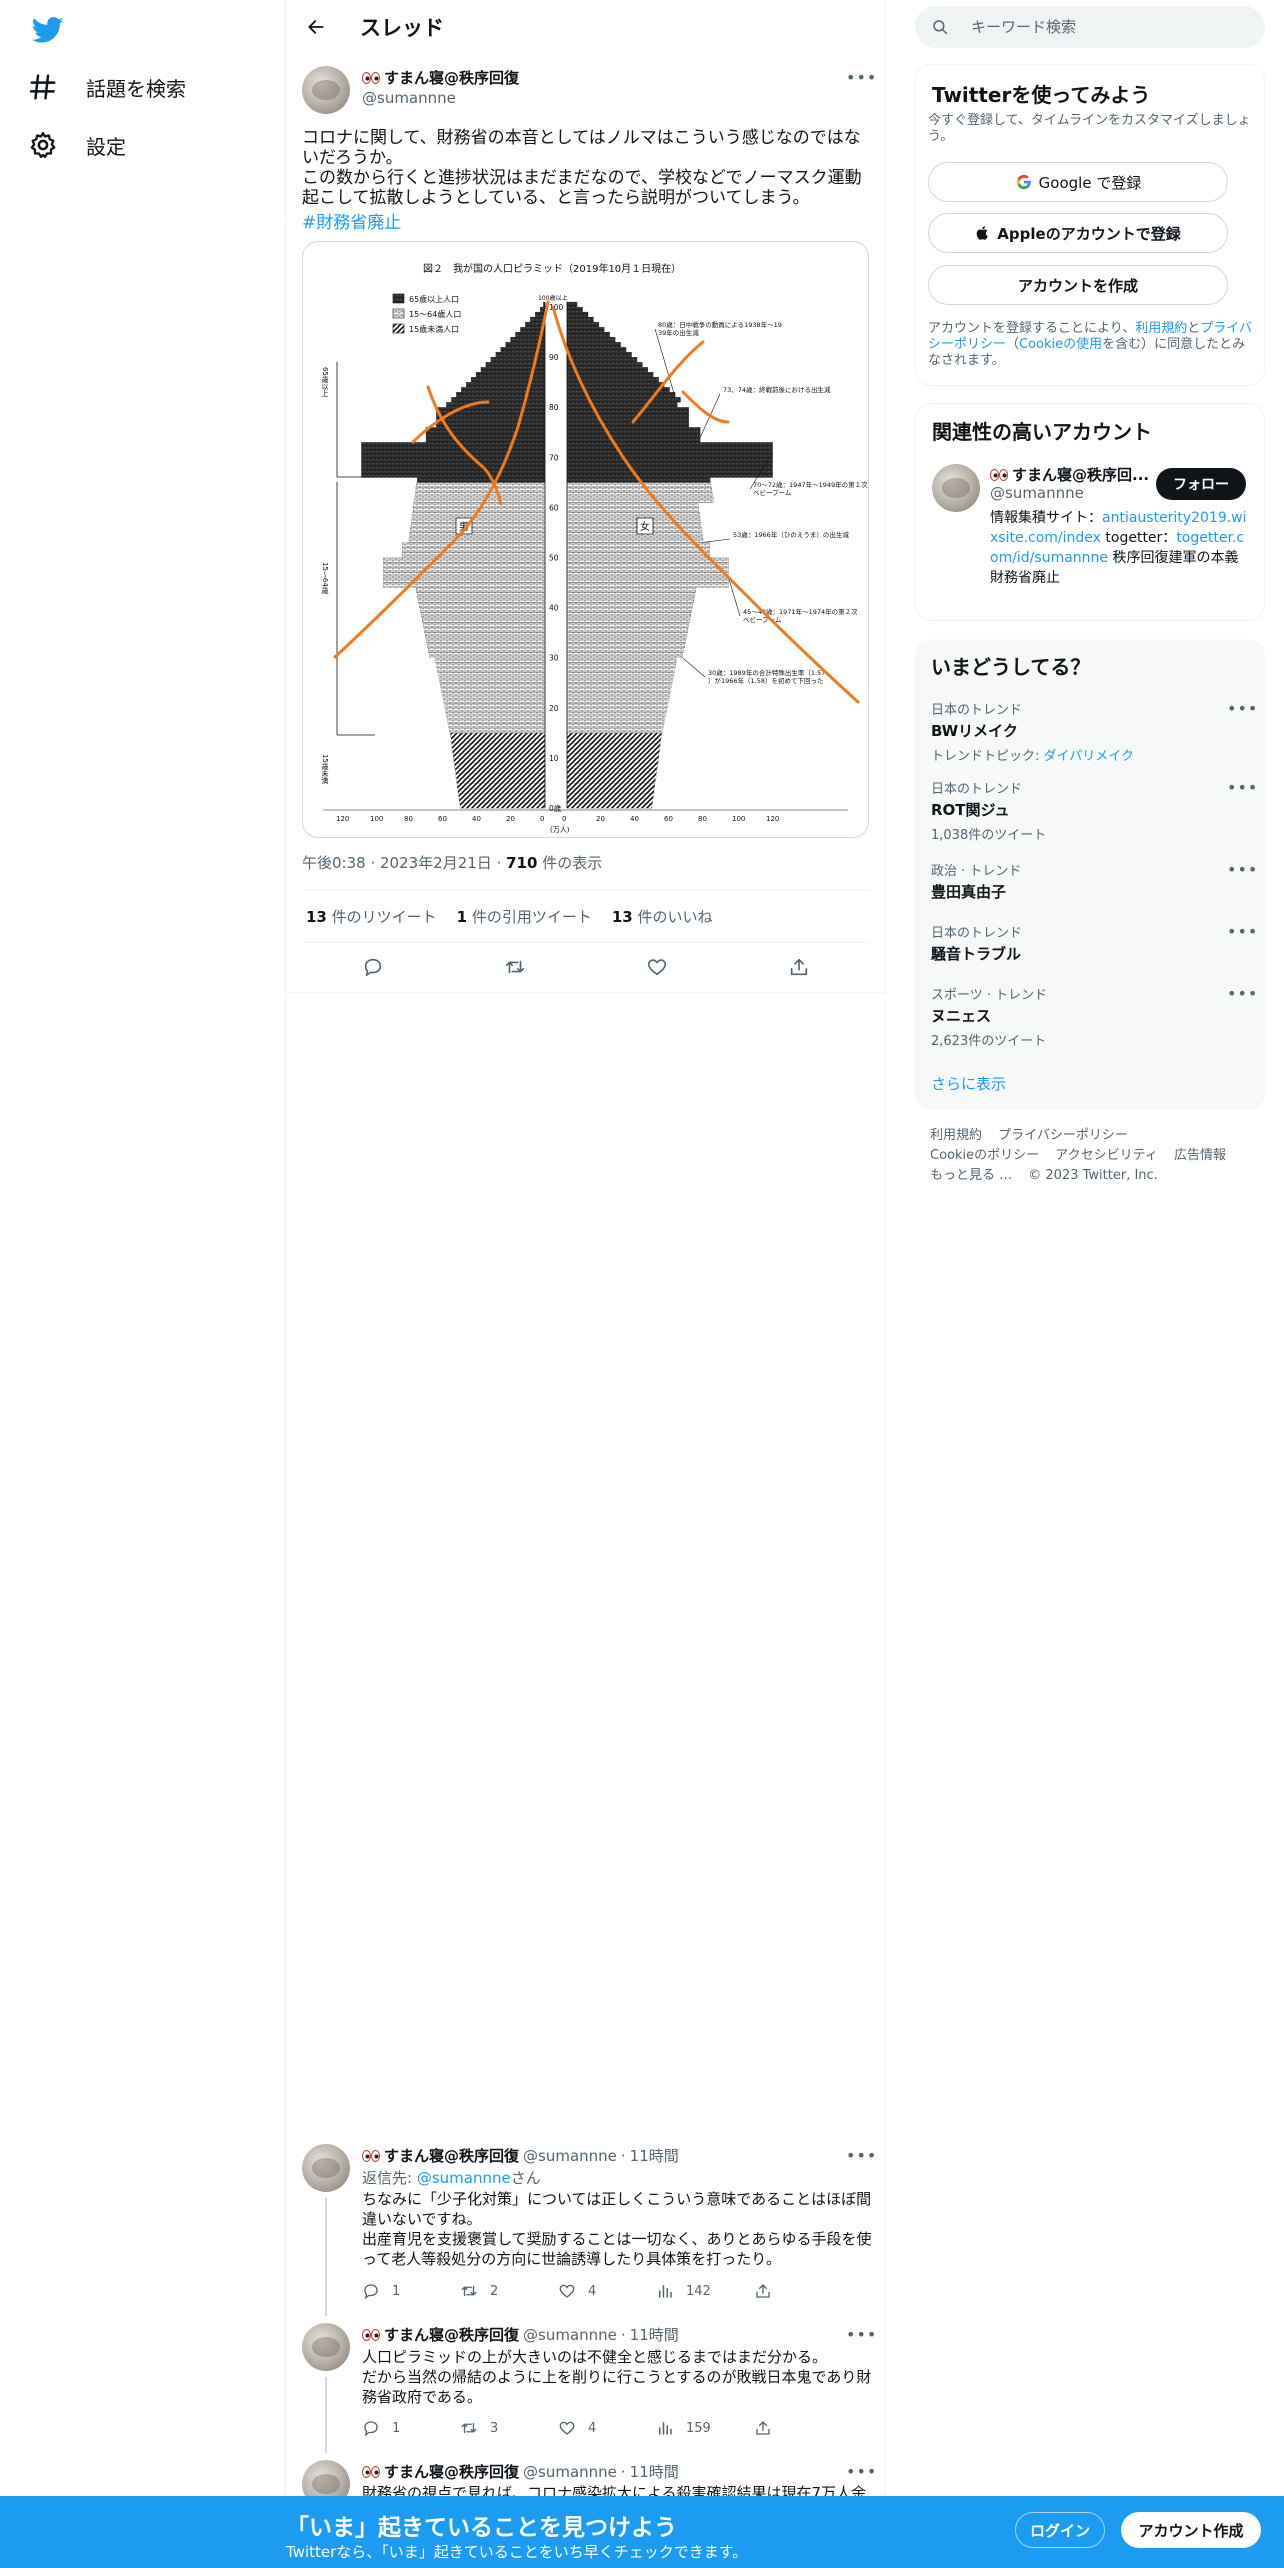 This screenshot has height=2568, width=1284. Describe the element at coordinates (48, 30) in the screenshot. I see `twitter-logo-icon` at that location.